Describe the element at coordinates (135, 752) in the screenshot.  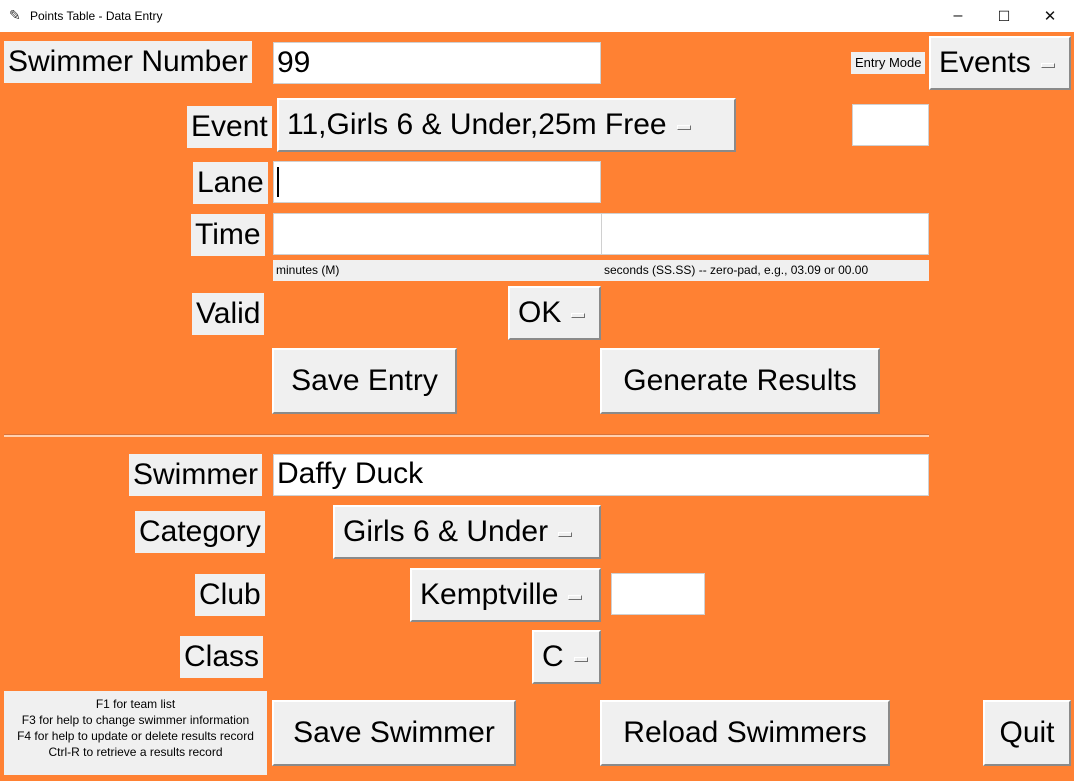
I see `help-line: Ctrl-R to retrieve a results record` at that location.